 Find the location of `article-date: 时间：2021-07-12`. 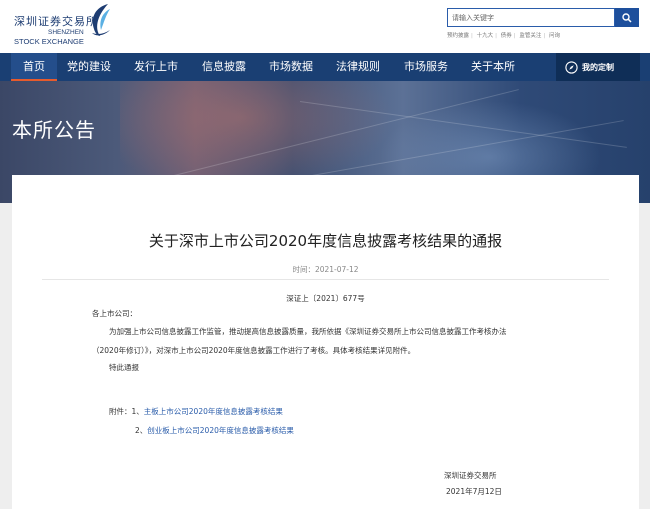

article-date: 时间：2021-07-12 is located at coordinates (325, 269).